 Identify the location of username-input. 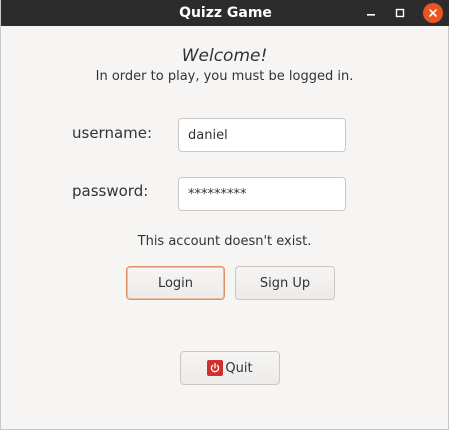
(262, 135).